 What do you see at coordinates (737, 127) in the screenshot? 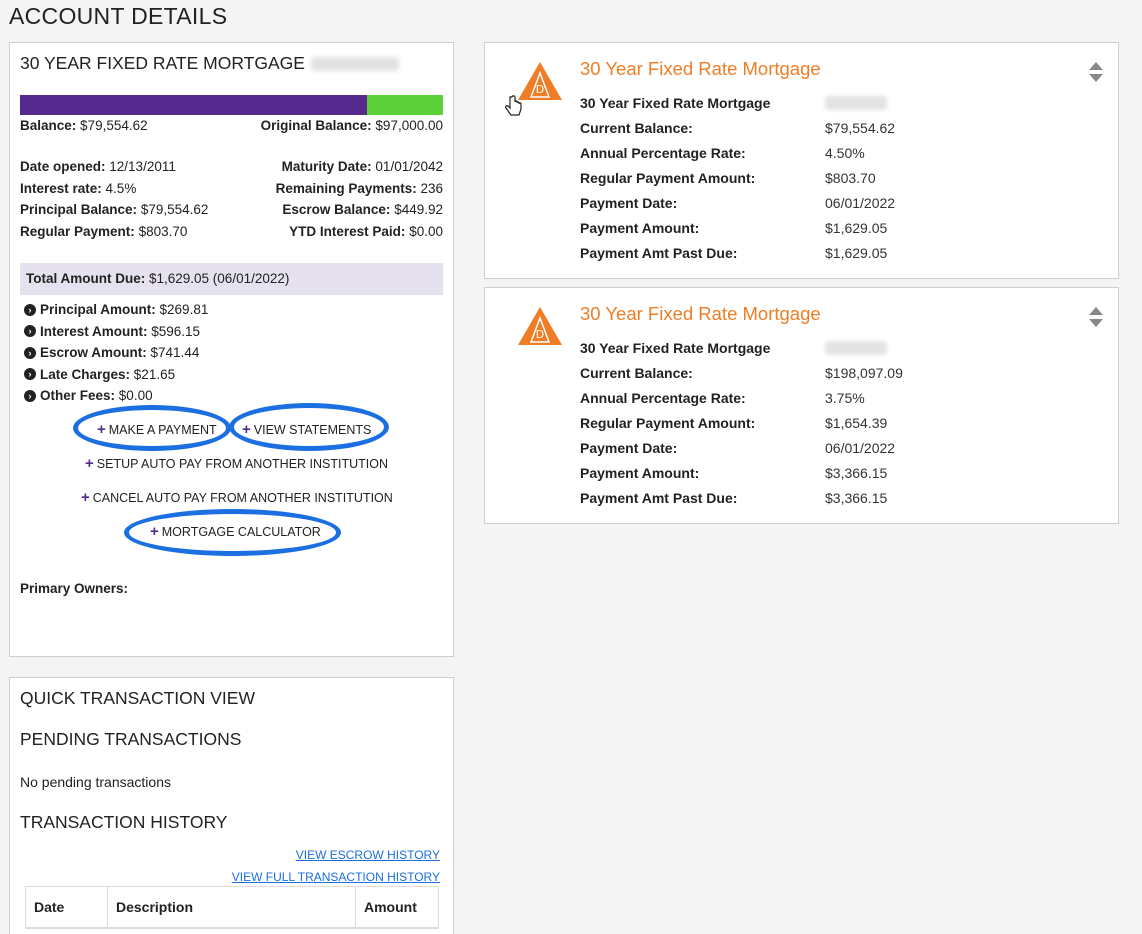
I see `detail-row: Current Balance: $79,554.62` at bounding box center [737, 127].